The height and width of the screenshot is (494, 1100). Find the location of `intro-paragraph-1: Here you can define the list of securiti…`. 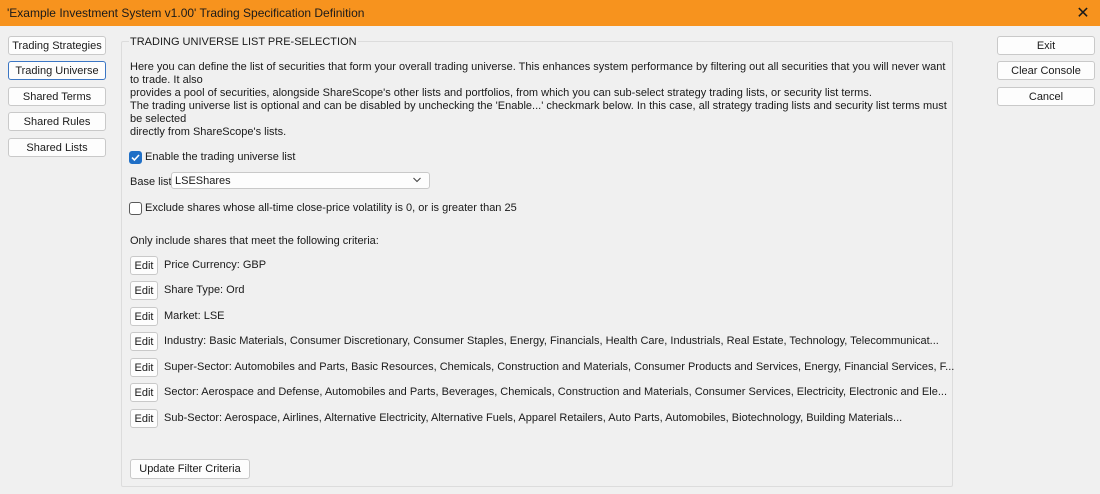

intro-paragraph-1: Here you can define the list of securiti… is located at coordinates (540, 80).